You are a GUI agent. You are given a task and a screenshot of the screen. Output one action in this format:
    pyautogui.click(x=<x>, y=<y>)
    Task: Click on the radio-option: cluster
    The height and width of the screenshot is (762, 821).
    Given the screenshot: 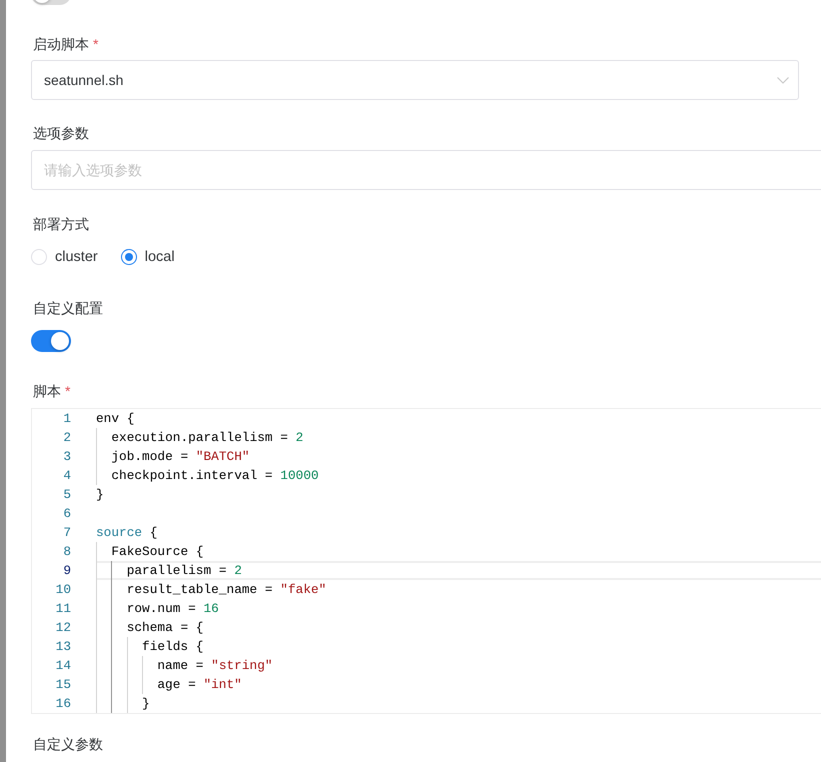 What is the action you would take?
    pyautogui.click(x=64, y=257)
    